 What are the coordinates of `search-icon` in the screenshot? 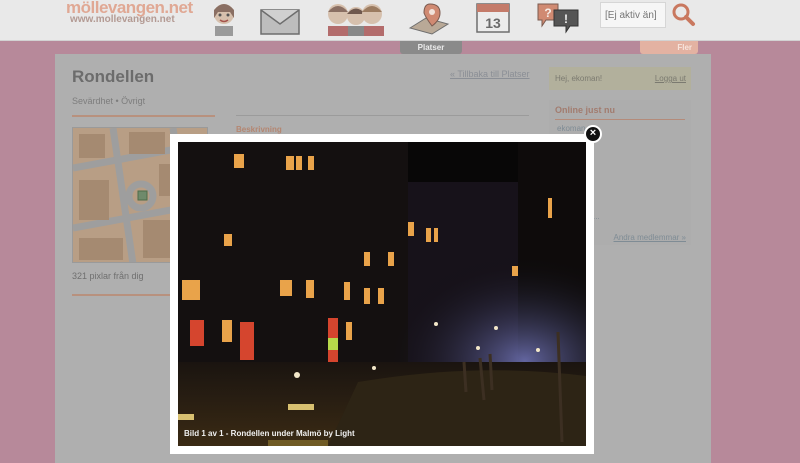 It's located at (683, 14).